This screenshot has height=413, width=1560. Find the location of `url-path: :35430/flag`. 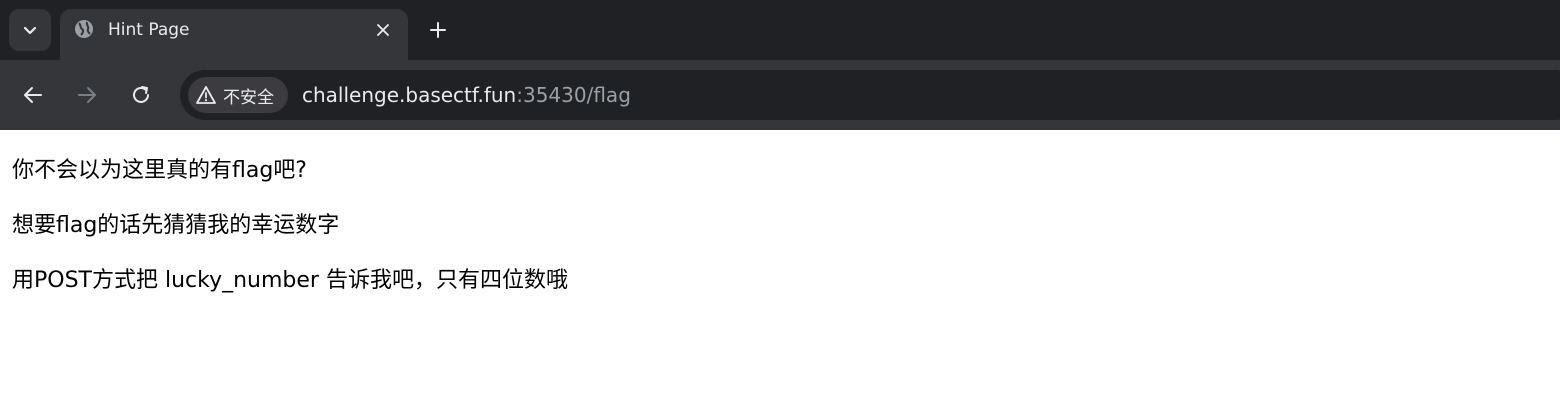

url-path: :35430/flag is located at coordinates (573, 95).